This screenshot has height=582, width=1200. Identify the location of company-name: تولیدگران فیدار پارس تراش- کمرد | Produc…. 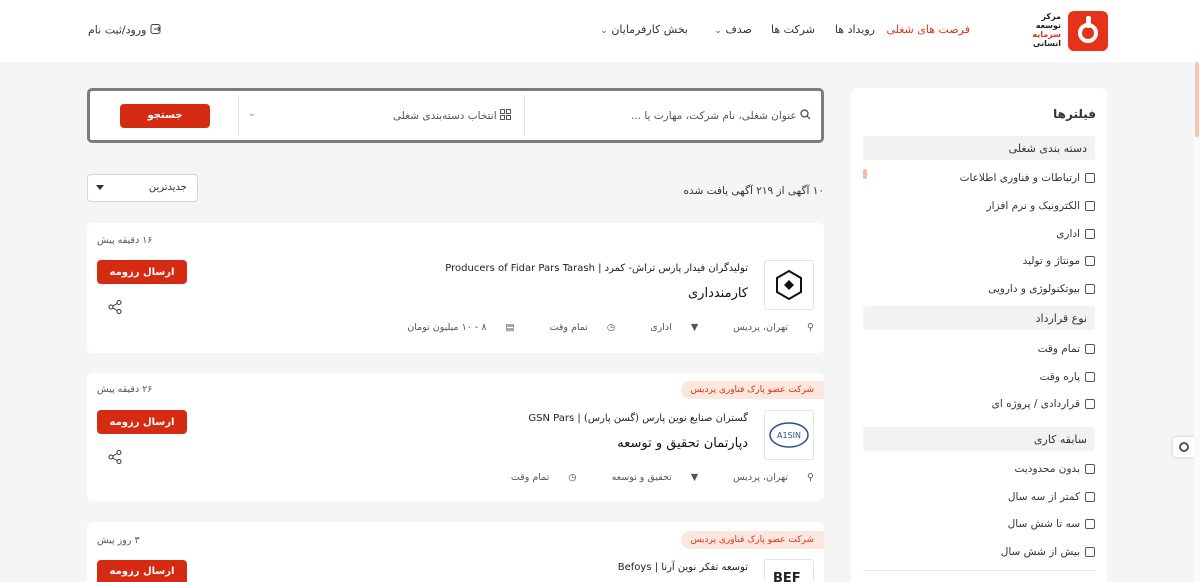
(596, 268).